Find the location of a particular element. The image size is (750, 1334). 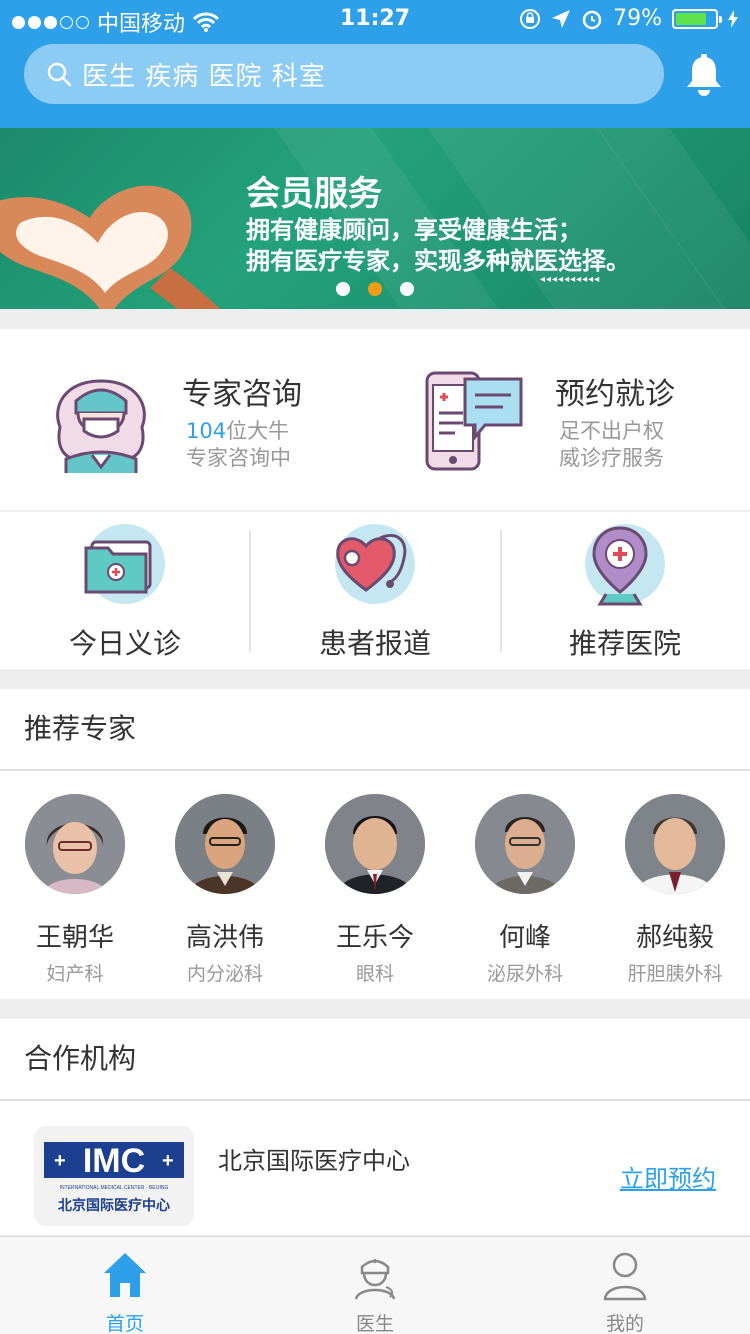

book-now-link: 立即预约 is located at coordinates (668, 1176).